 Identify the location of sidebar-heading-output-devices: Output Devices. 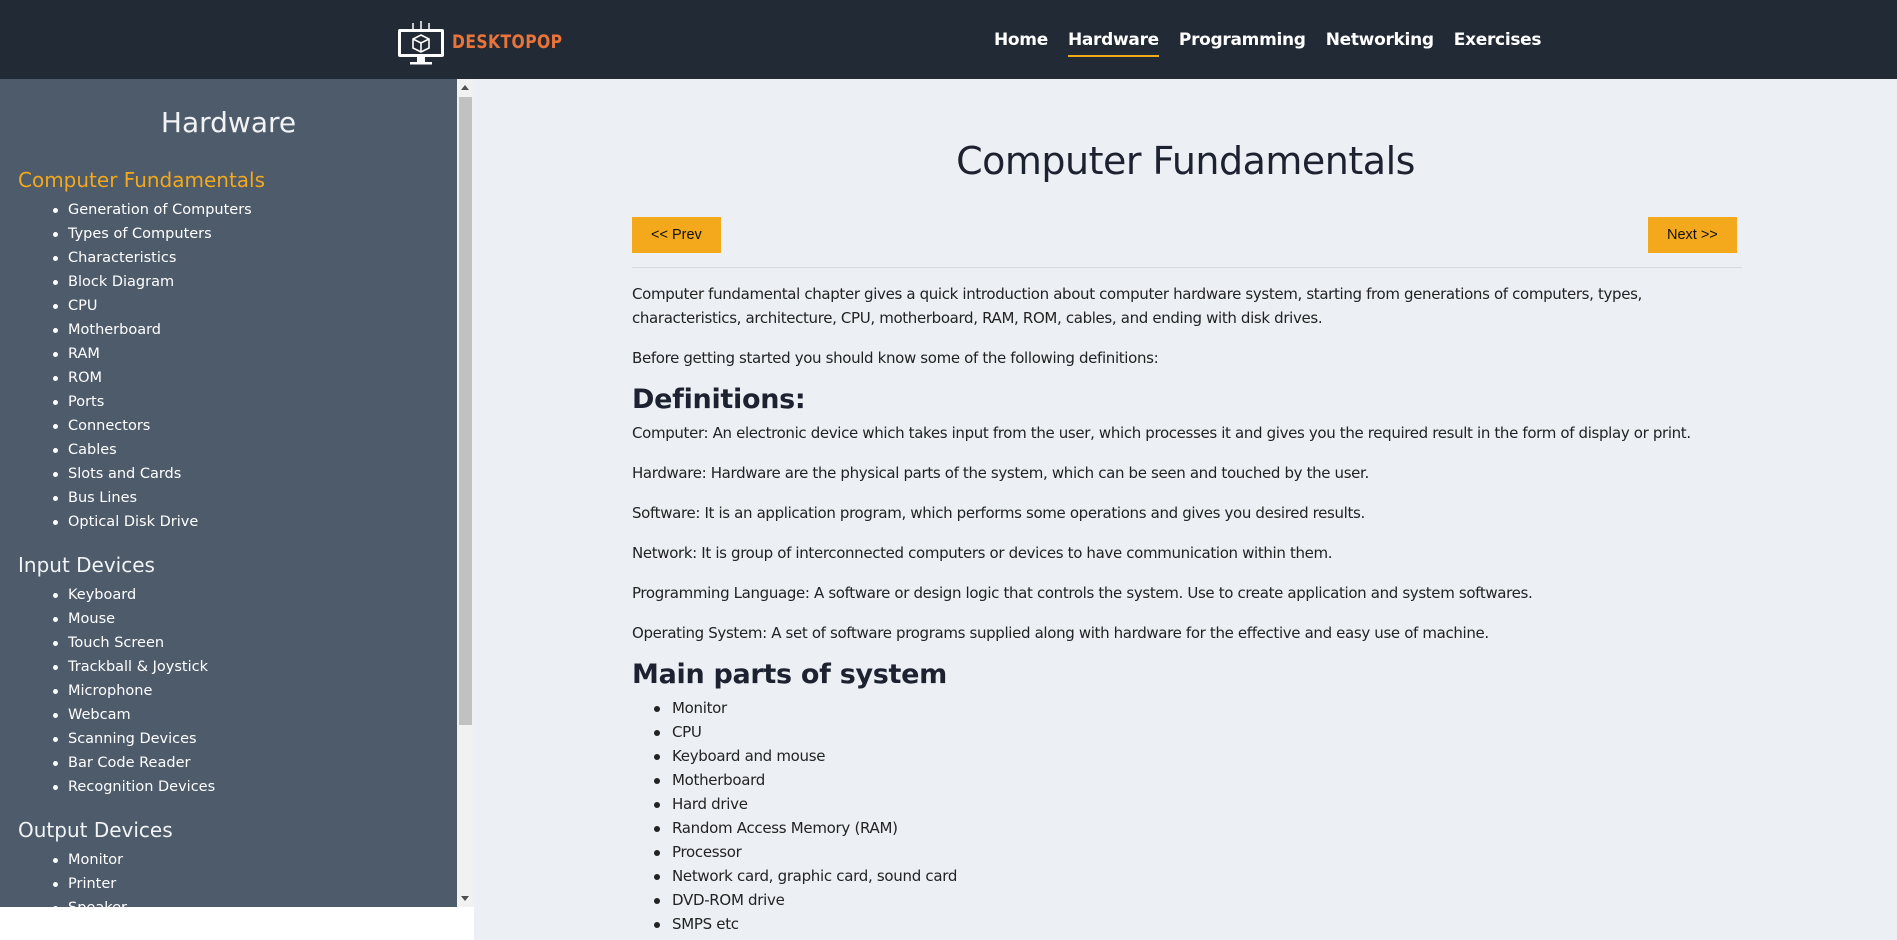
(95, 830).